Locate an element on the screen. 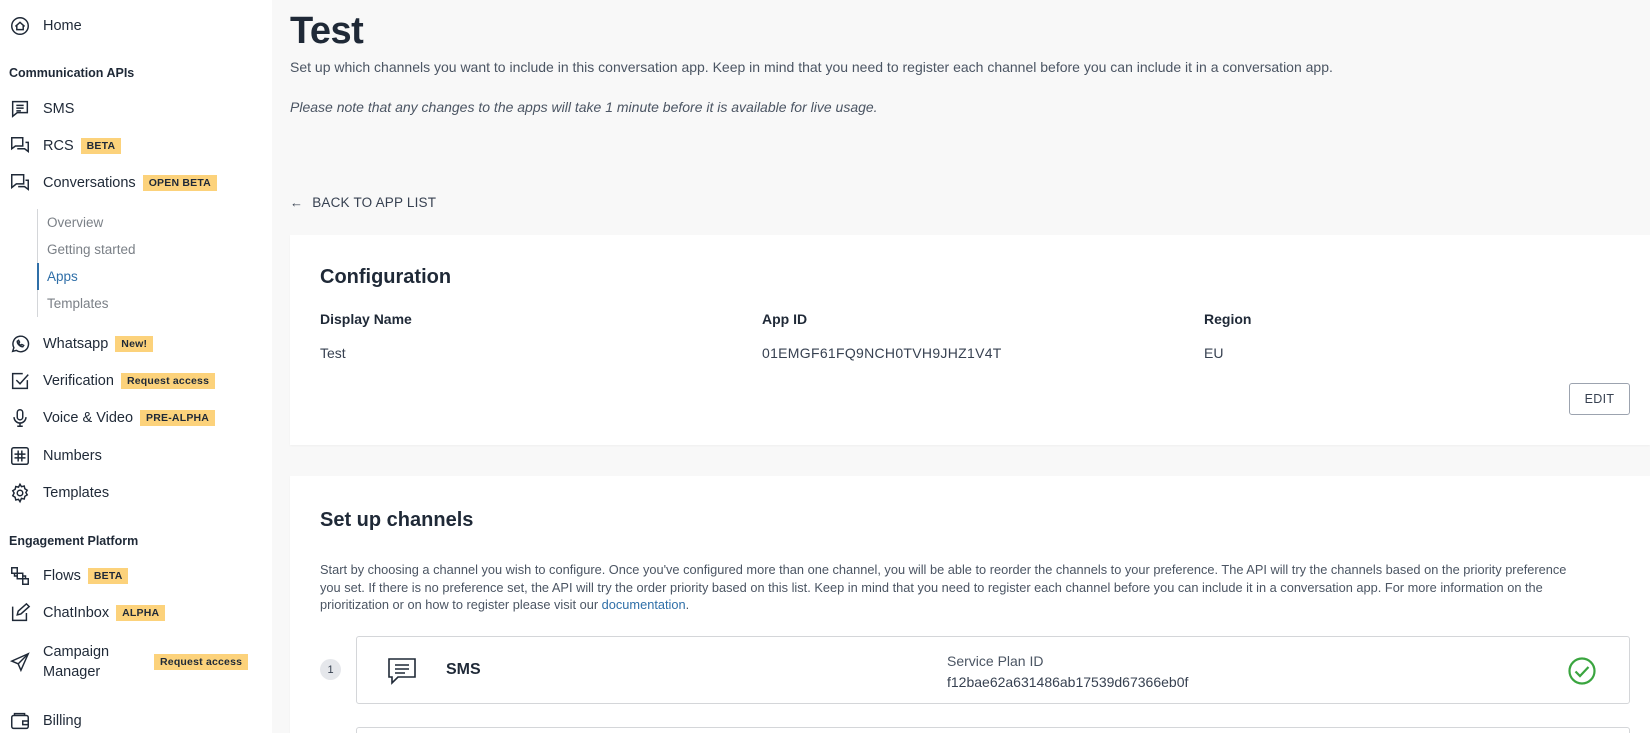 The height and width of the screenshot is (733, 1650). section-title-engagement: Engagement Platform is located at coordinates (74, 541).